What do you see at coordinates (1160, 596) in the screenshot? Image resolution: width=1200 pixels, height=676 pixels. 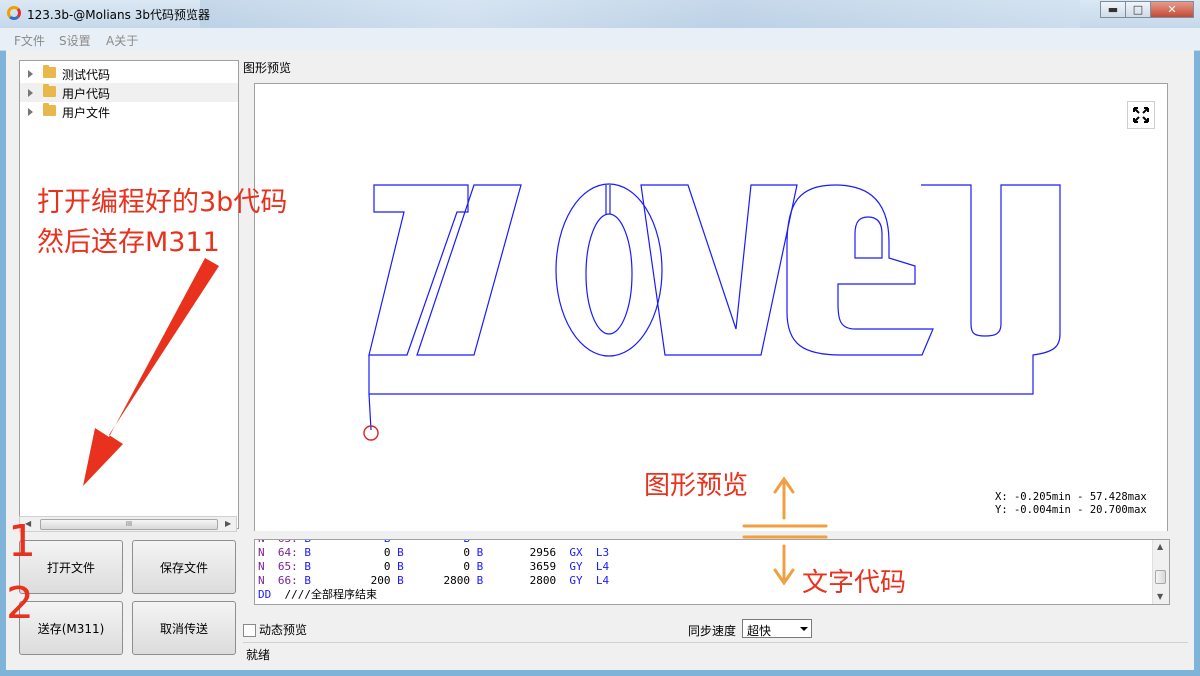 I see `scroll-down-icon: ▼` at bounding box center [1160, 596].